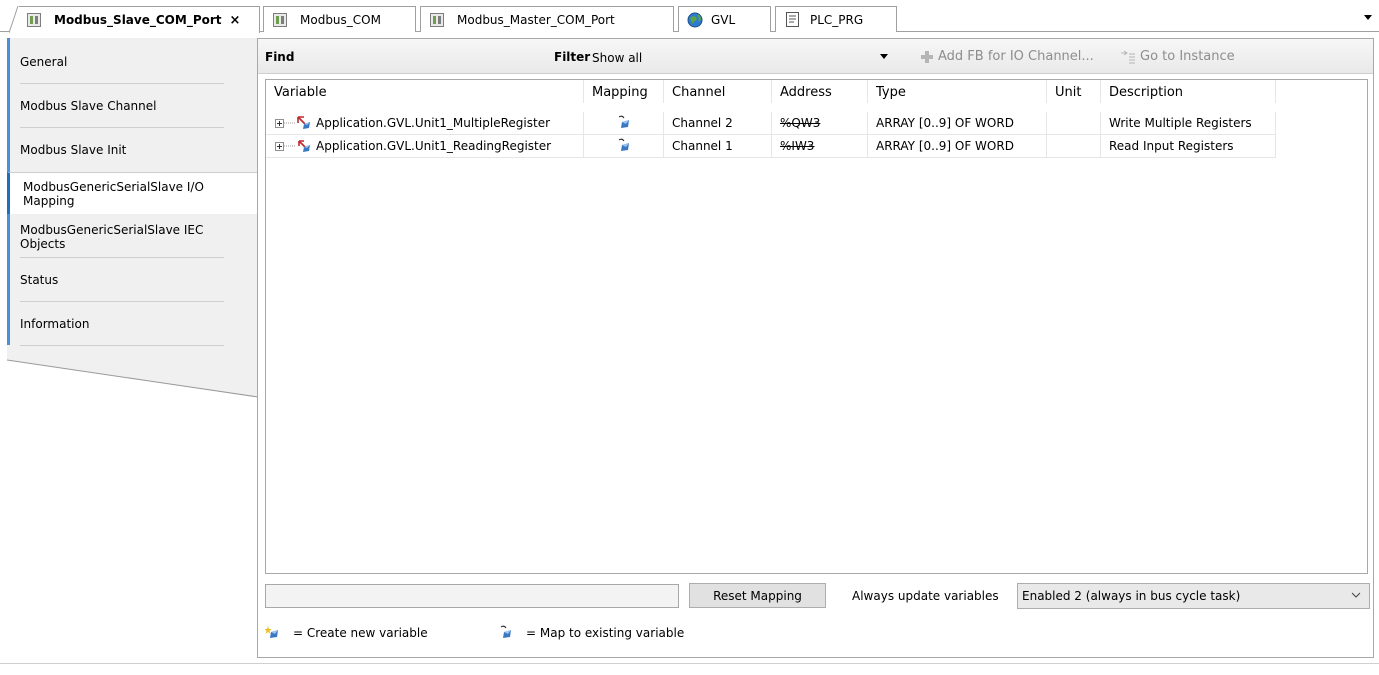 The height and width of the screenshot is (675, 1379). I want to click on tab-slant, so click(14, 19).